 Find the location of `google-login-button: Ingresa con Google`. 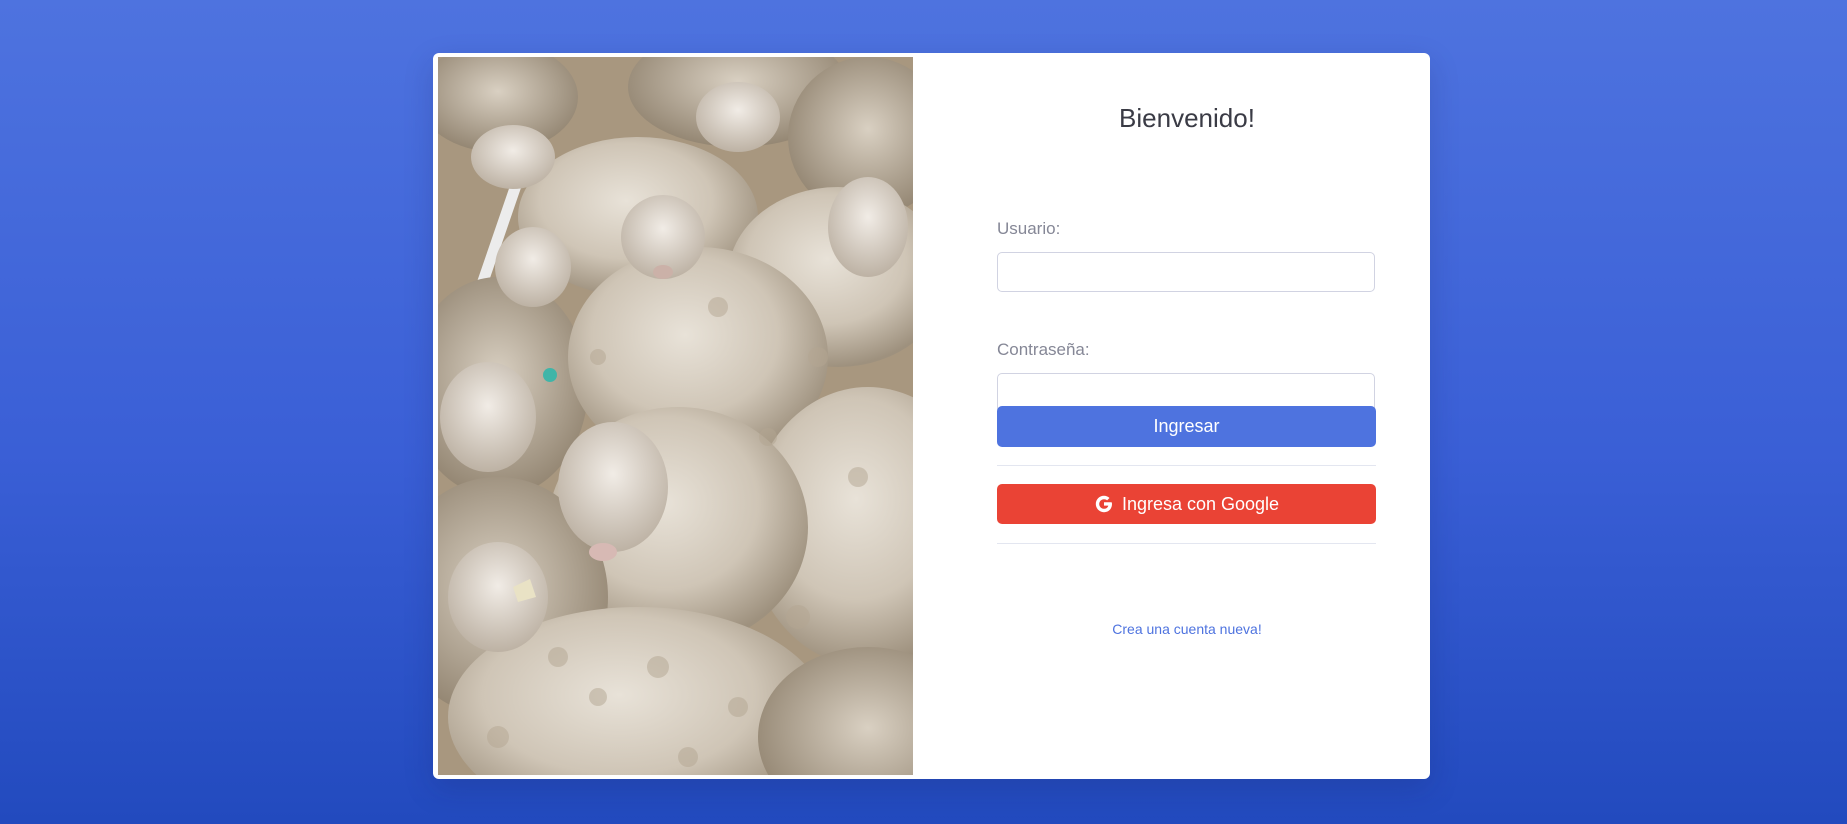

google-login-button: Ingresa con Google is located at coordinates (1186, 504).